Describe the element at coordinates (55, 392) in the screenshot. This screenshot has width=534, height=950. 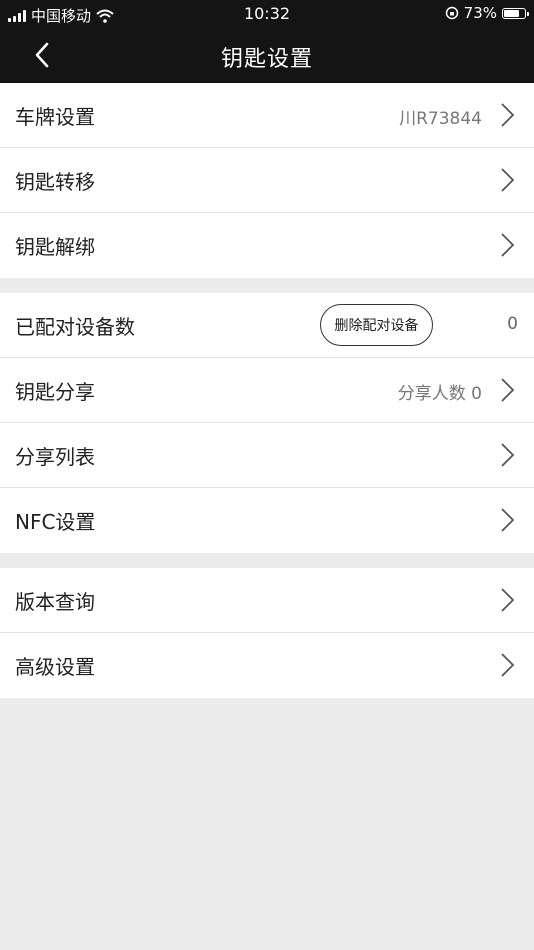
I see `row-label: 钥匙分享` at that location.